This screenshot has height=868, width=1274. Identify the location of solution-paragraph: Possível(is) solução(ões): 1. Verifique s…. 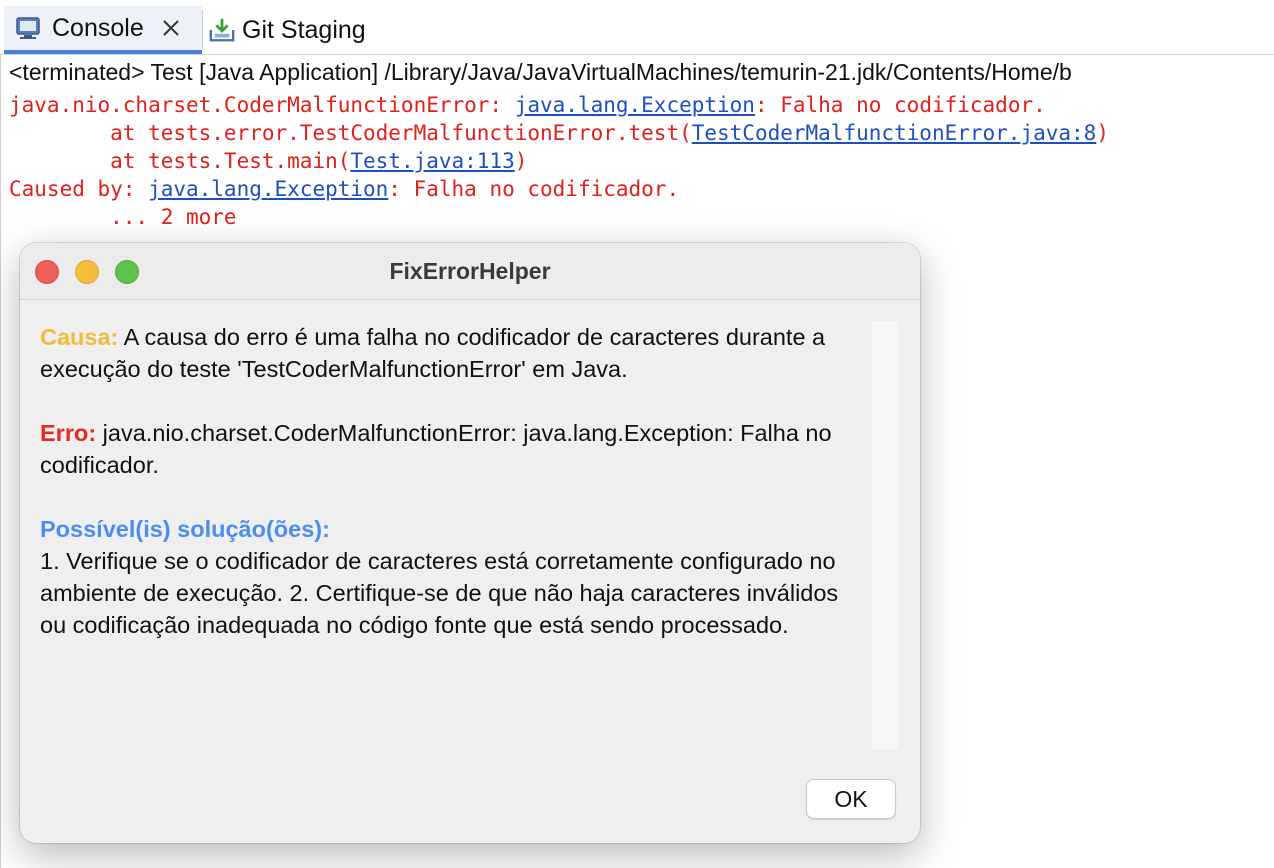
(455, 577).